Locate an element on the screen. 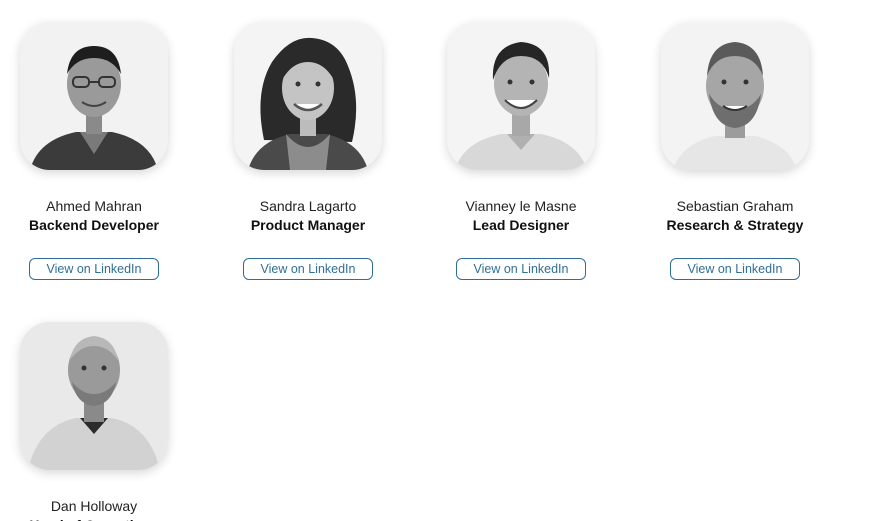 The image size is (880, 521). member-name: Sebastian Graham is located at coordinates (735, 206).